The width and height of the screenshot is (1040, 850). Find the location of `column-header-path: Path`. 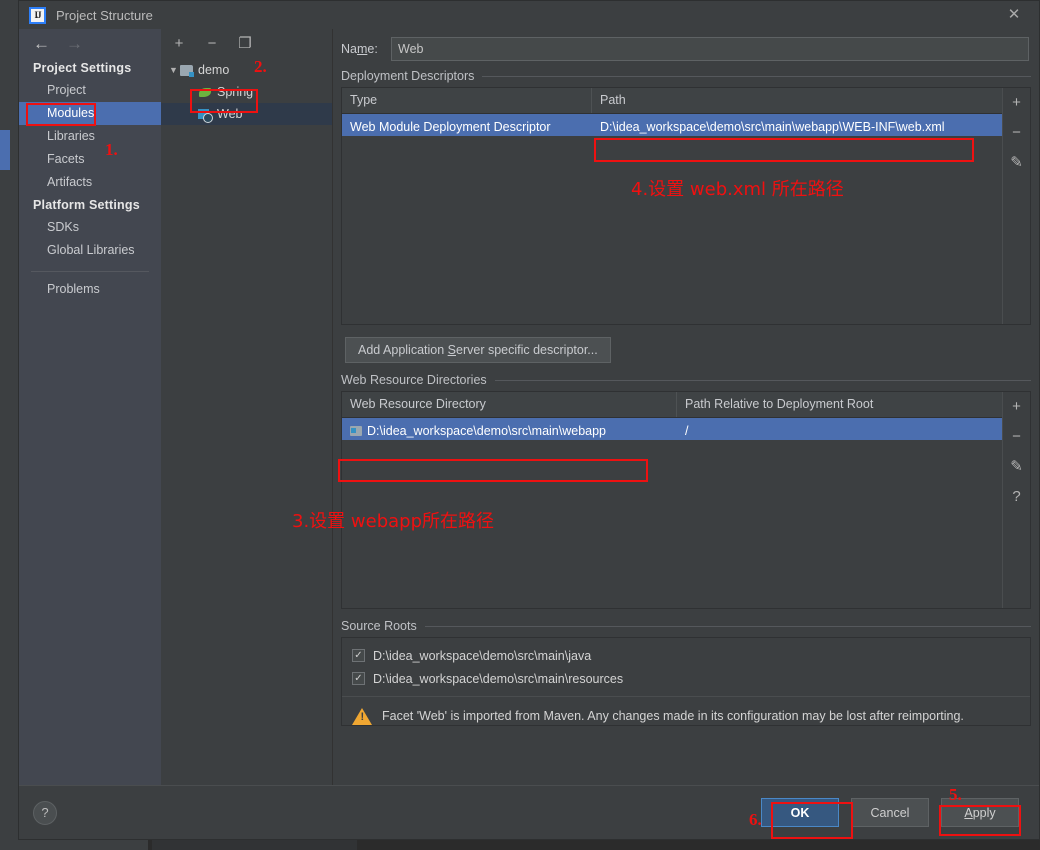

column-header-path: Path is located at coordinates (797, 100).